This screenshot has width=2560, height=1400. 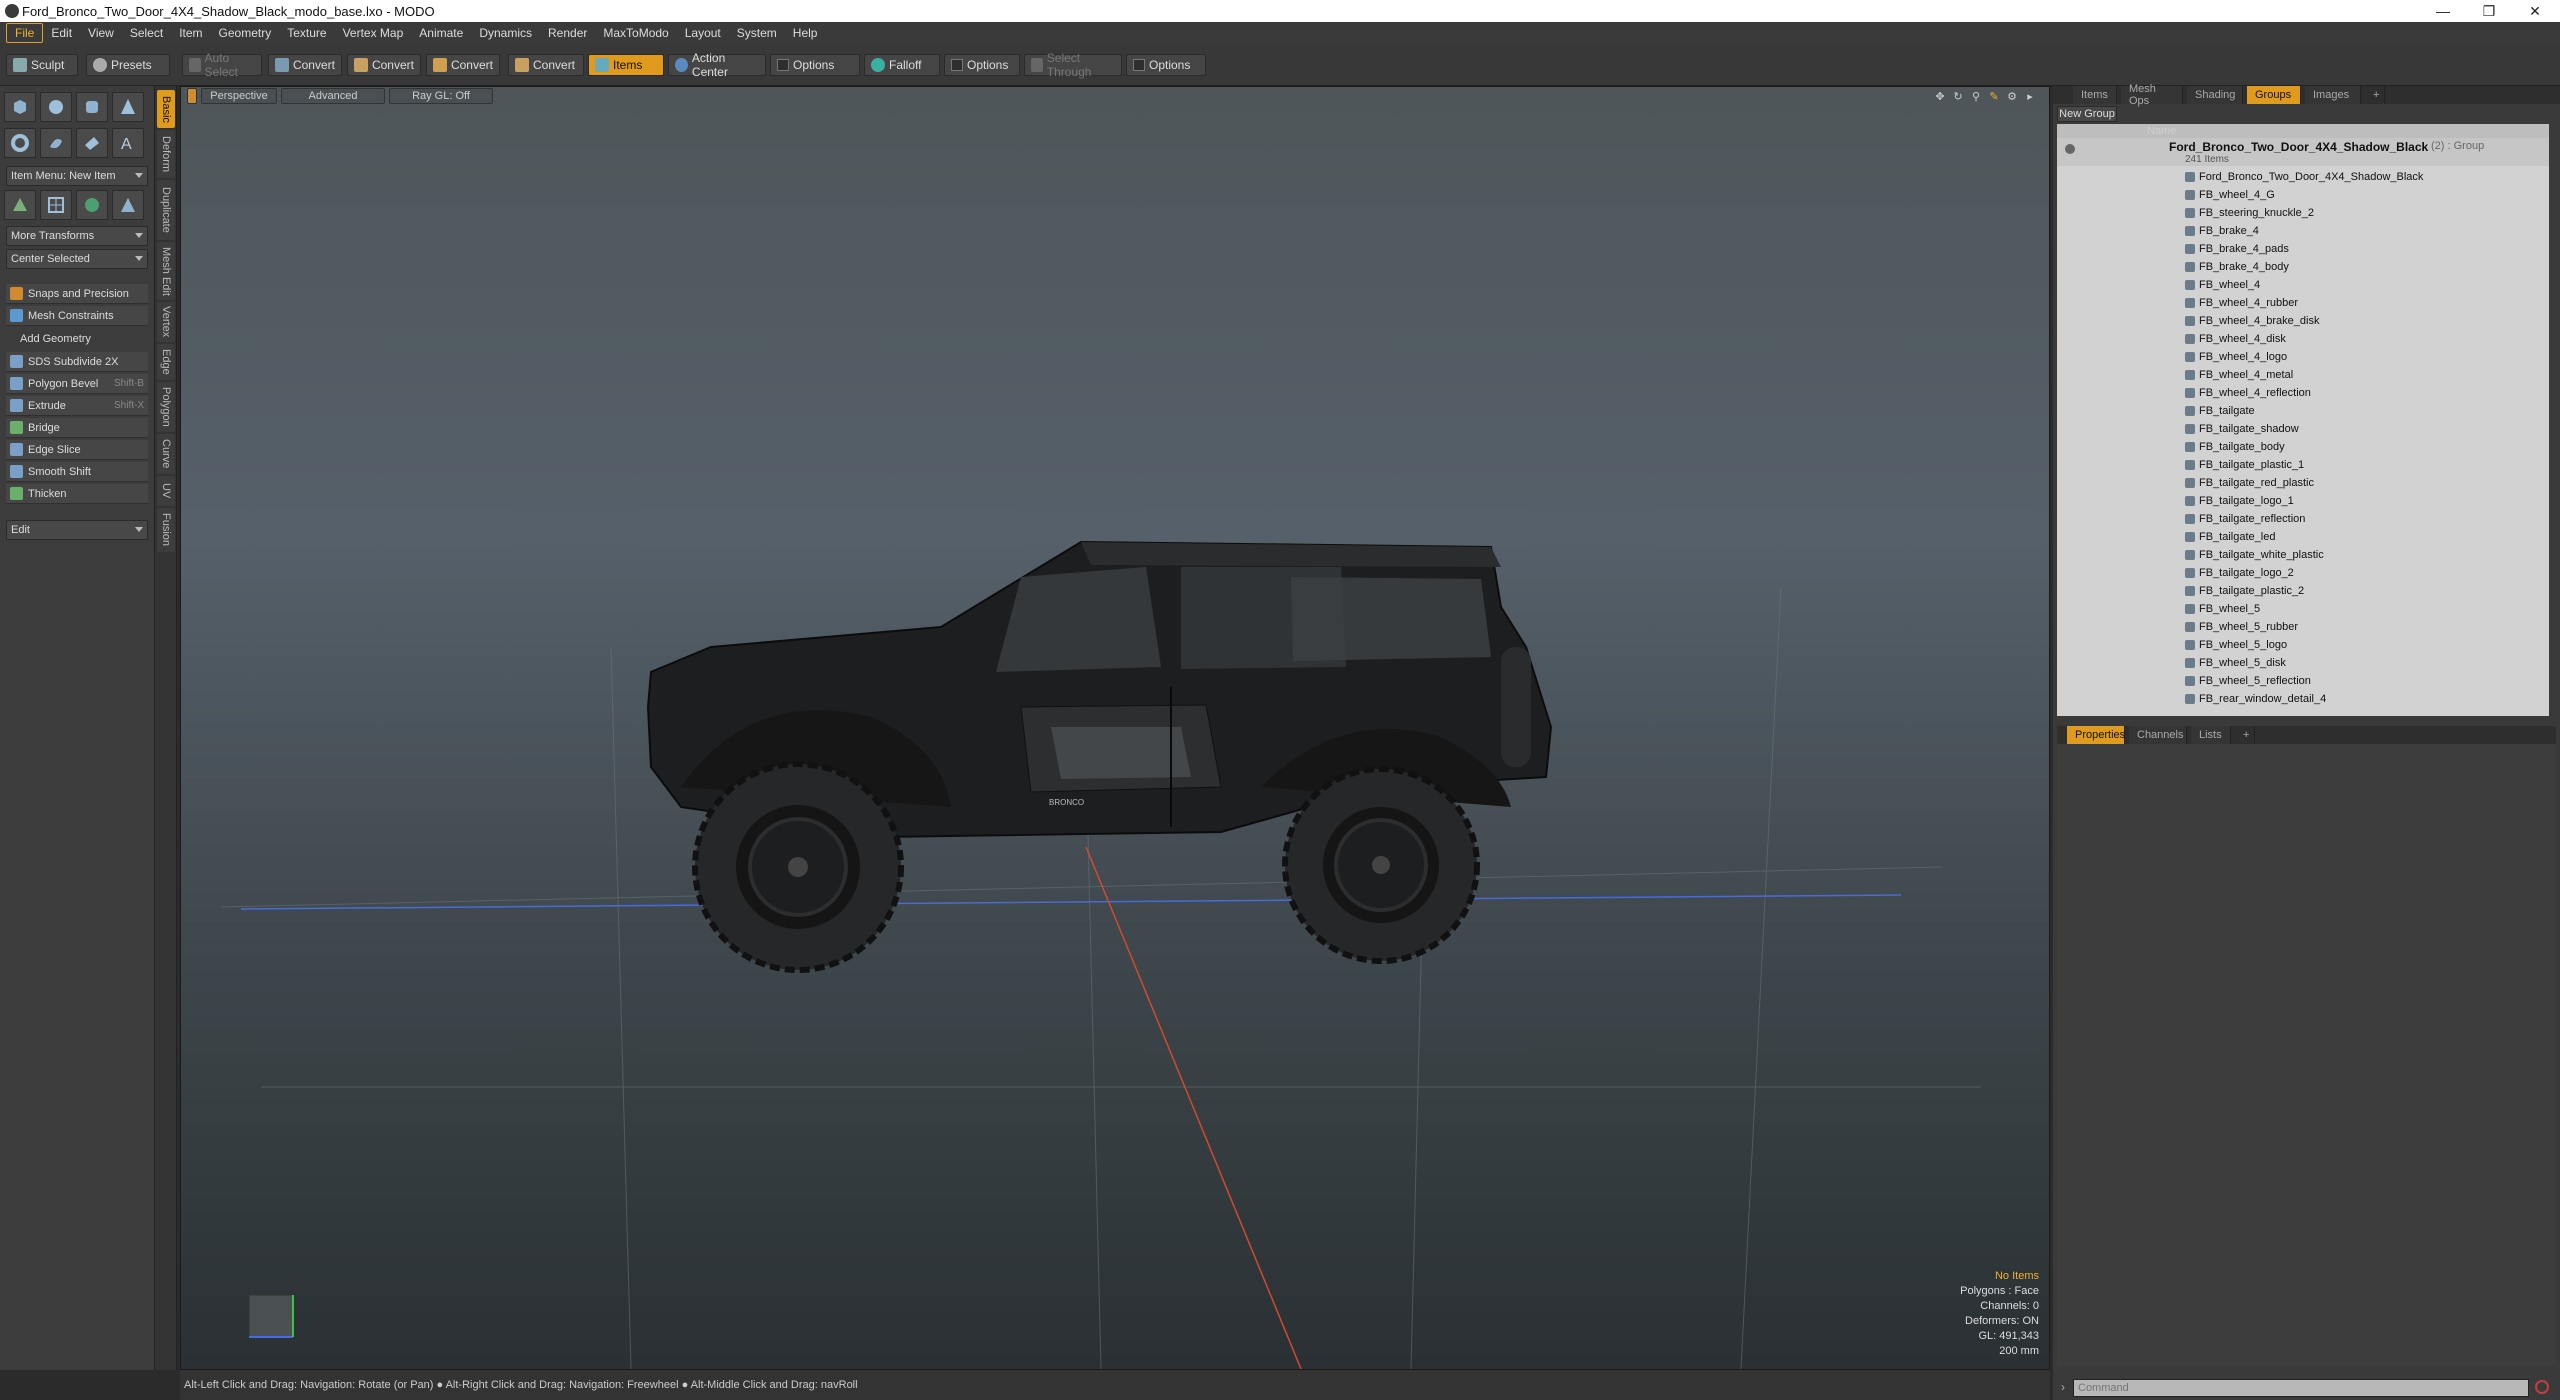 I want to click on cylinder-primitive-icon, so click(x=92, y=107).